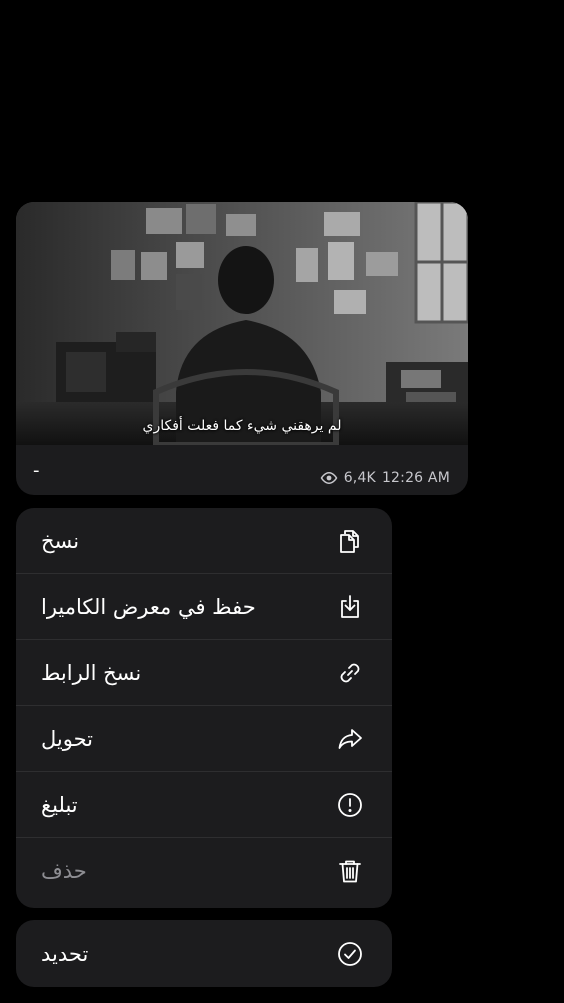 This screenshot has width=564, height=1003. Describe the element at coordinates (204, 953) in the screenshot. I see `select-button: تحديد` at that location.